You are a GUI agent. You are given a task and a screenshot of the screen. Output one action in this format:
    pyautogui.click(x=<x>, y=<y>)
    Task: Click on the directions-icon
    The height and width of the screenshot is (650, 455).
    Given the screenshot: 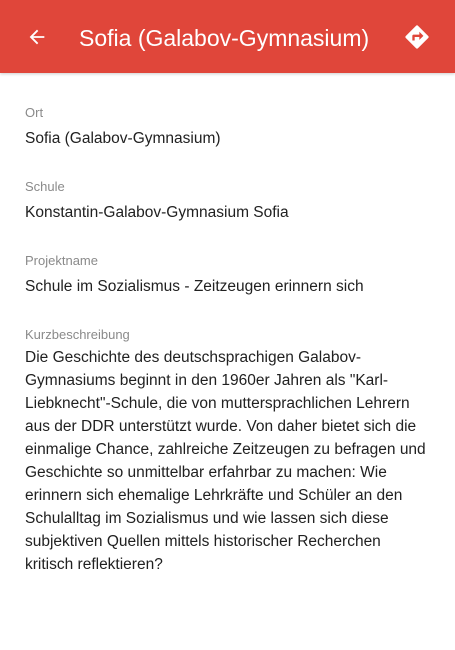 What is the action you would take?
    pyautogui.click(x=417, y=37)
    